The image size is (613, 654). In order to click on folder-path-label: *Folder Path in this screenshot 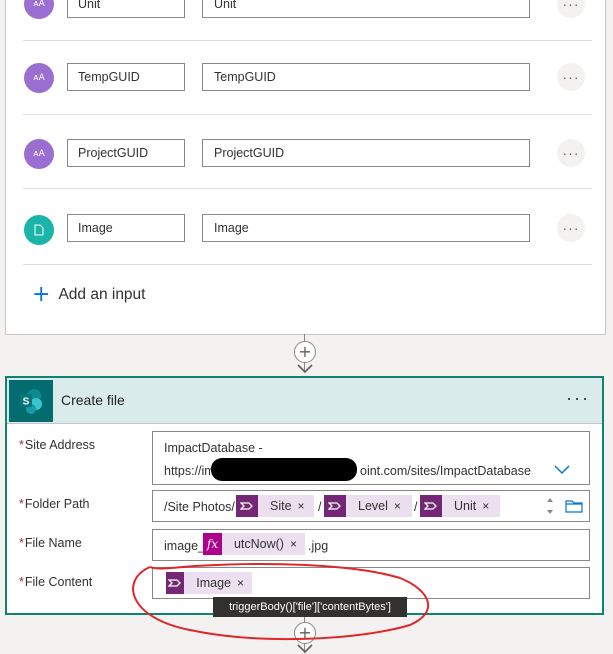, I will do `click(54, 504)`.